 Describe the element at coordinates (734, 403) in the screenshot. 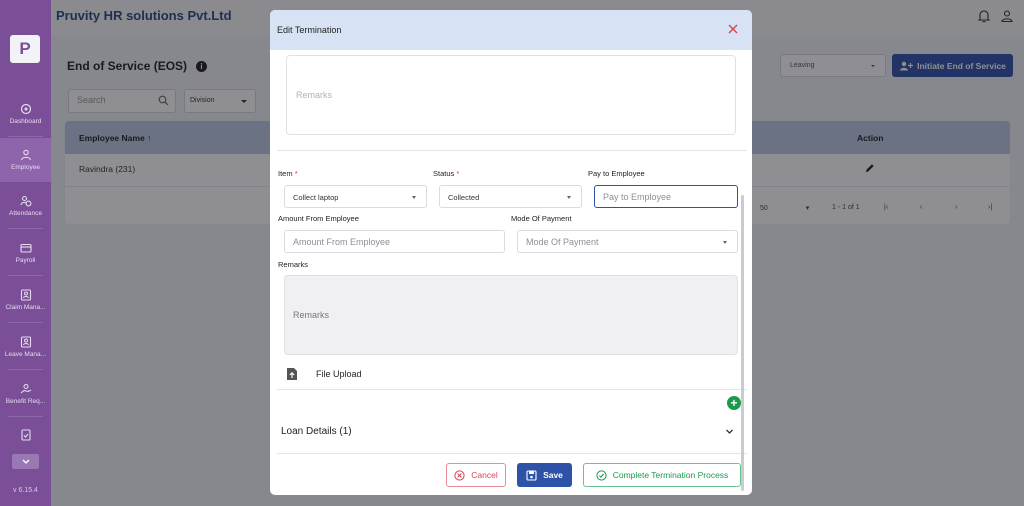

I see `add-item-button: +` at that location.